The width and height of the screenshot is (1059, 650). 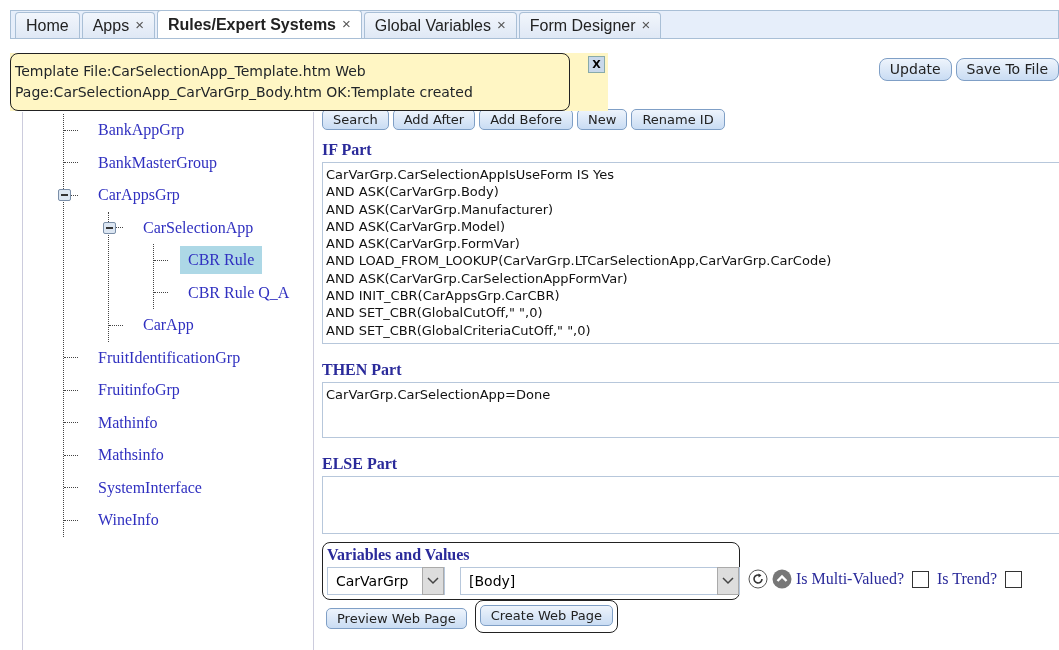 What do you see at coordinates (139, 195) in the screenshot?
I see `tree-item: CarAppsGrp` at bounding box center [139, 195].